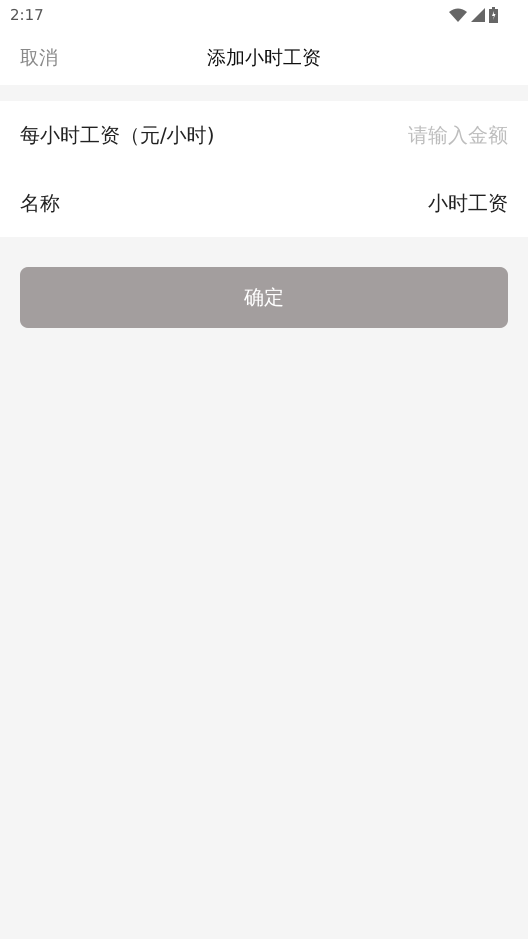  What do you see at coordinates (39, 57) in the screenshot?
I see `cancel-button: 取消` at bounding box center [39, 57].